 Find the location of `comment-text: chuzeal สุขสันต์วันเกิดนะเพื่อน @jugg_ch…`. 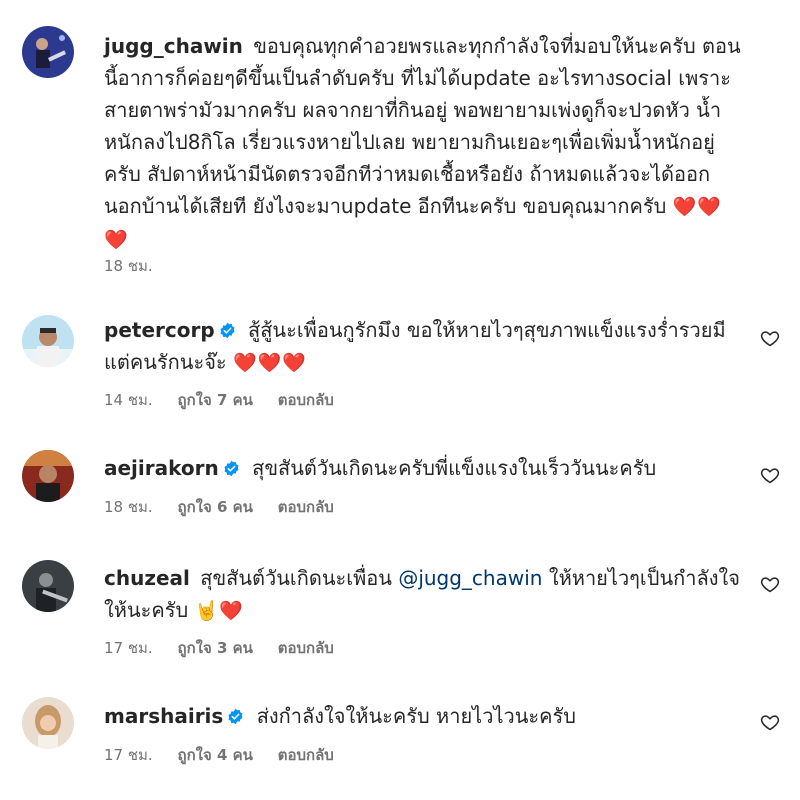

comment-text: chuzeal สุขสันต์วันเกิดนะเพื่อน @jugg_ch… is located at coordinates (424, 594).